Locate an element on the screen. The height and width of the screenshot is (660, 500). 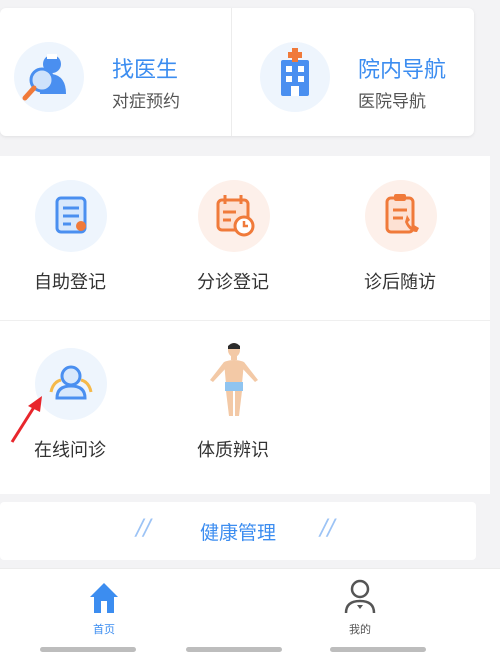
calendar-clock-icon is located at coordinates (234, 216).